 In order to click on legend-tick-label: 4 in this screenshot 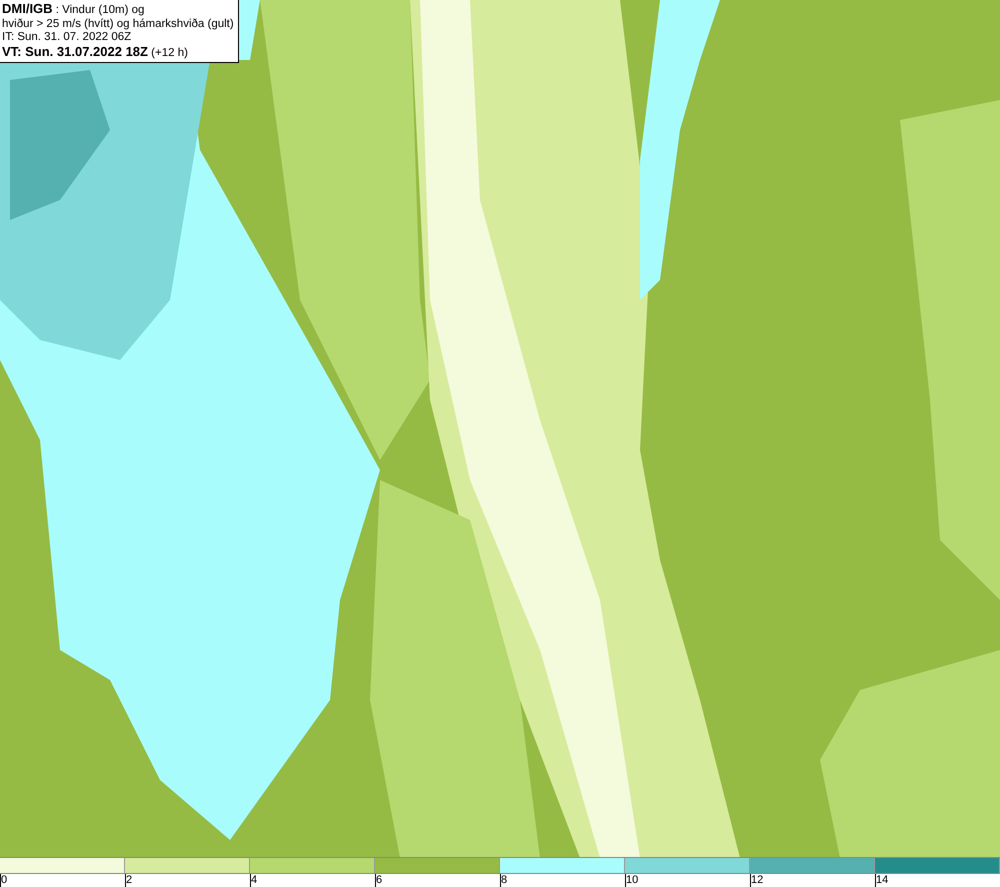, I will do `click(254, 880)`.